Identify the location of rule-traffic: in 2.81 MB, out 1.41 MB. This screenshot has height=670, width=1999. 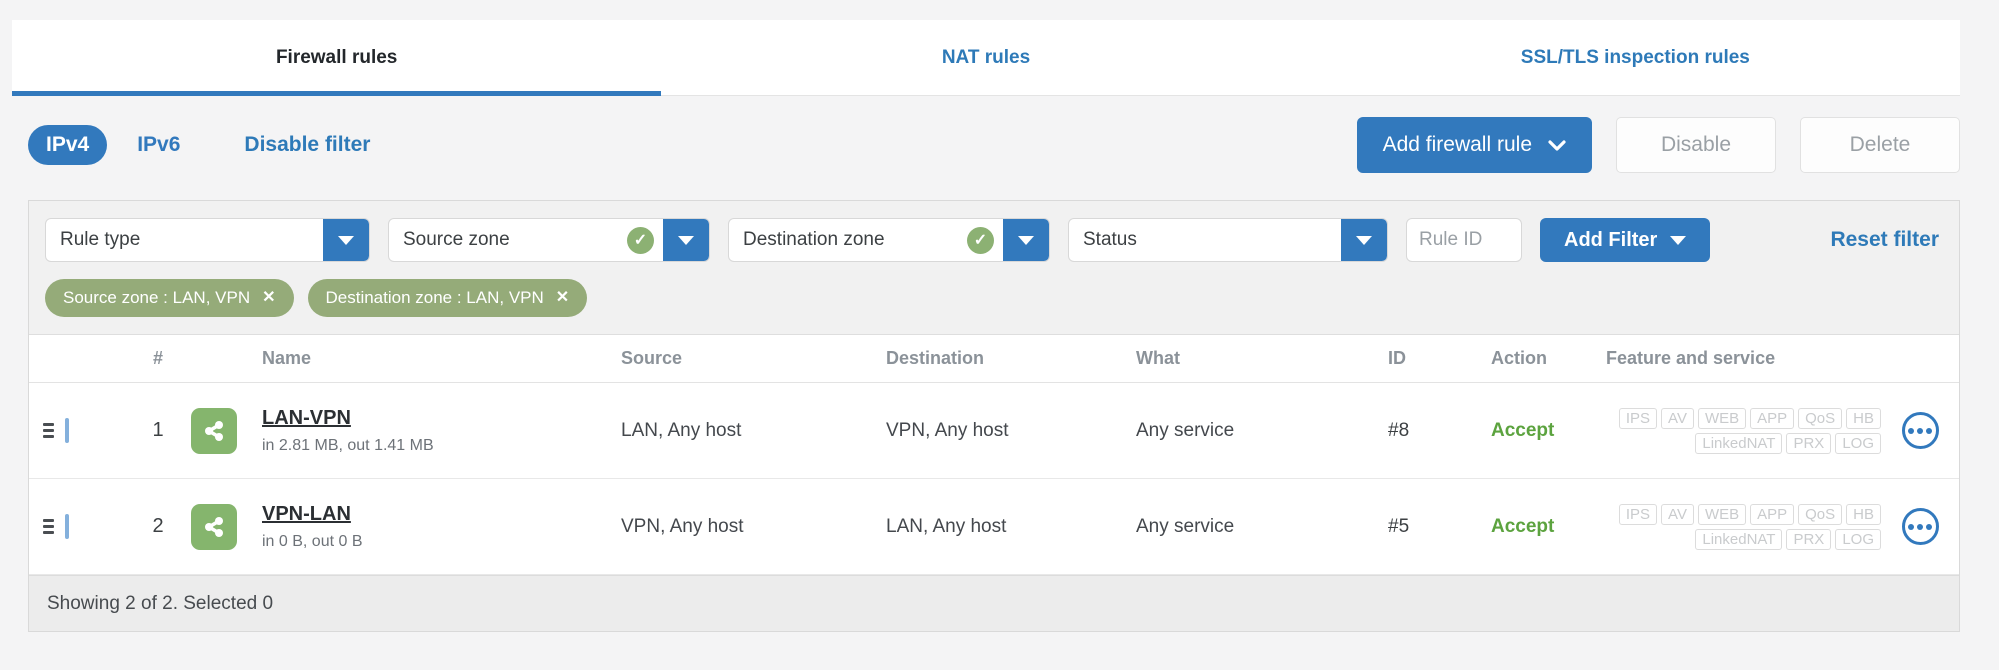
(348, 445).